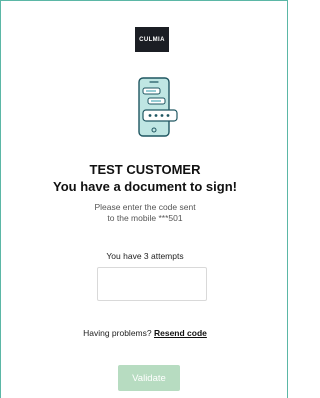 This screenshot has width=320, height=398. What do you see at coordinates (145, 169) in the screenshot?
I see `customer-name: TEST CUSTOMER` at bounding box center [145, 169].